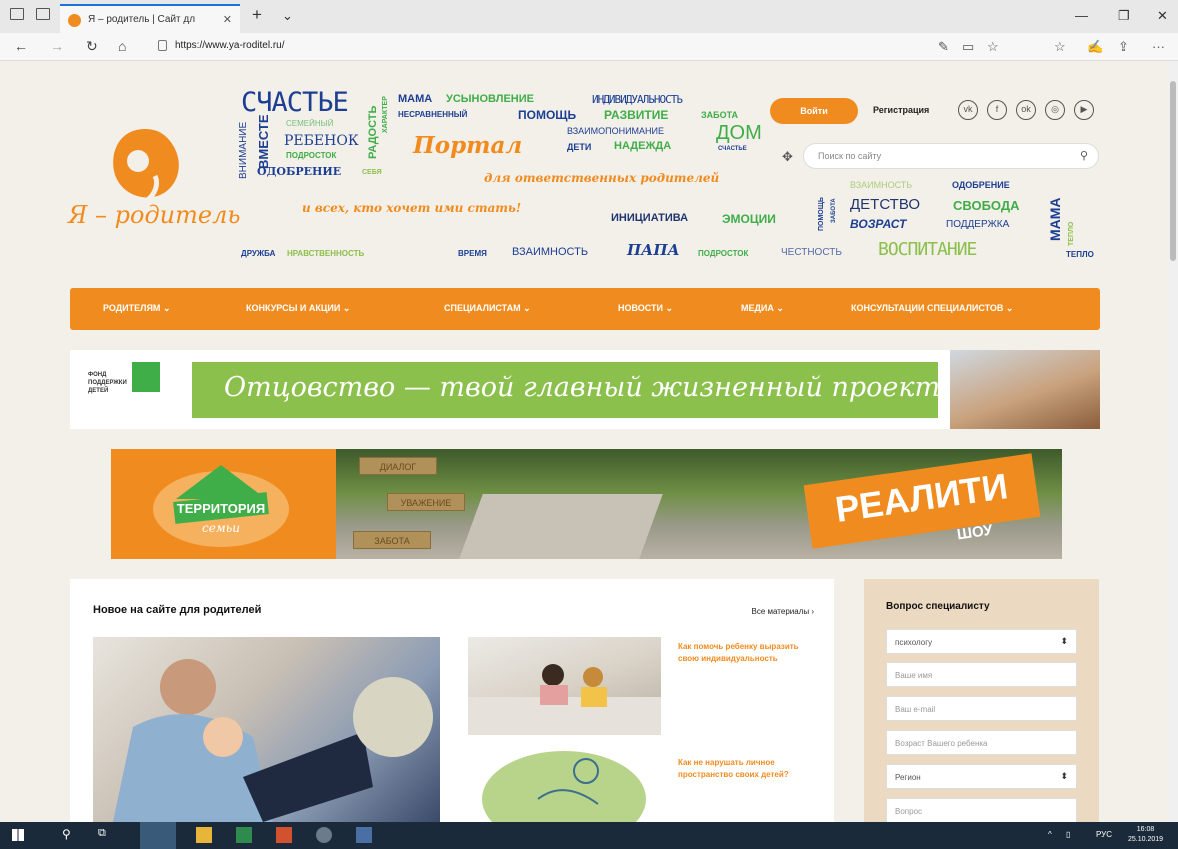  Describe the element at coordinates (426, 502) in the screenshot. I see `sign-respect: УВАЖЕНИЕ` at that location.